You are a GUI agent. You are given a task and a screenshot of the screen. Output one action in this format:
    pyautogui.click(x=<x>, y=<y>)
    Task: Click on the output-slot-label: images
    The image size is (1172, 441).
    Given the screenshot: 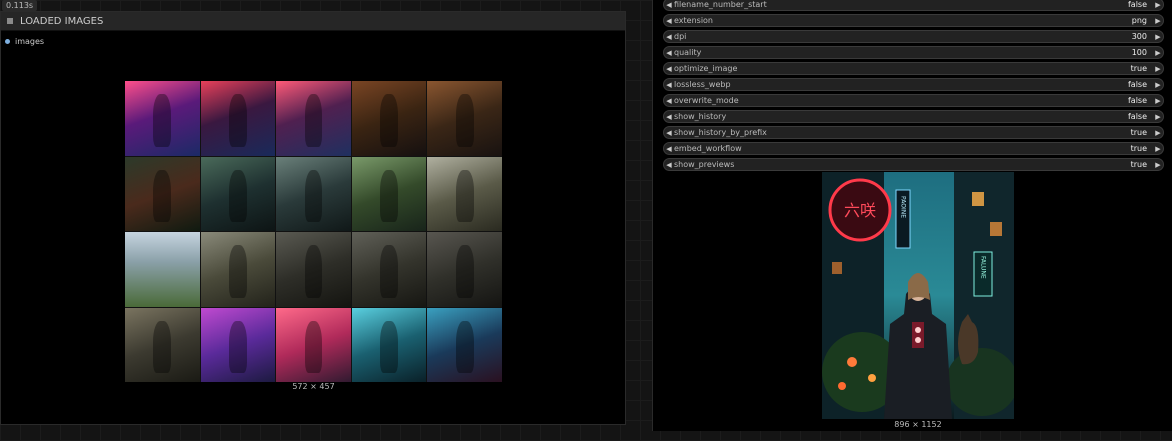 What is the action you would take?
    pyautogui.click(x=30, y=41)
    